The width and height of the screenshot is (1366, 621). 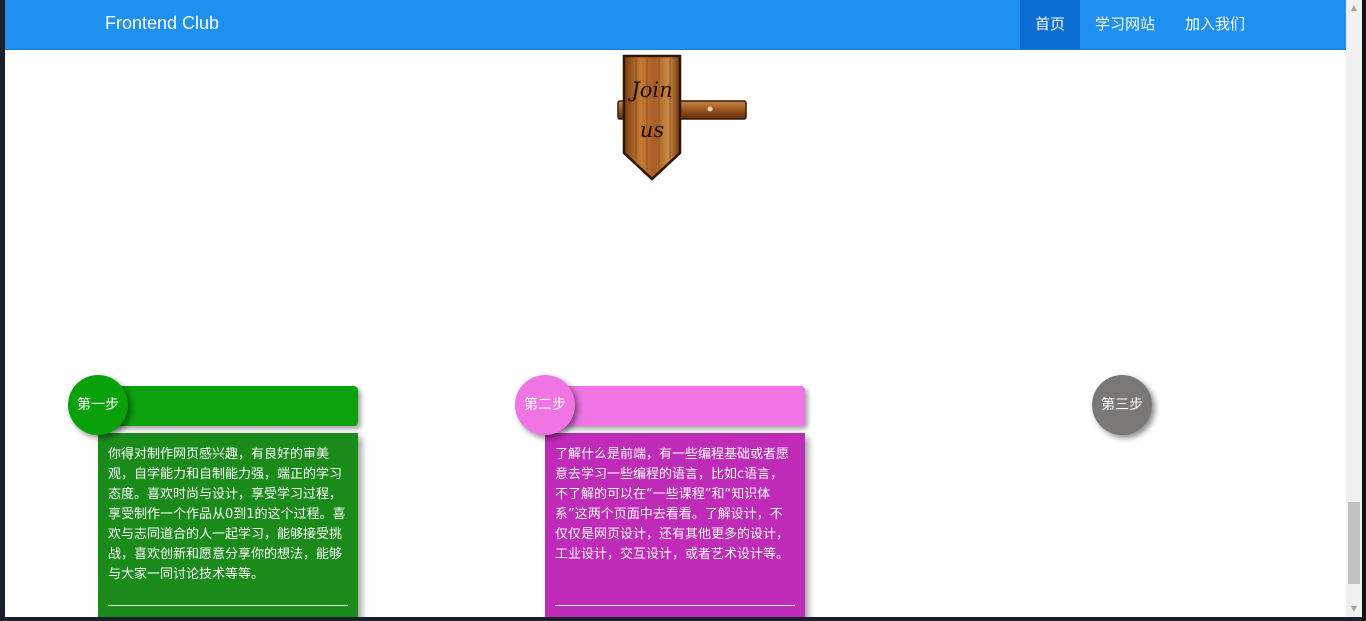 What do you see at coordinates (1125, 24) in the screenshot?
I see `nav-link-learning-sites: 学习网站` at bounding box center [1125, 24].